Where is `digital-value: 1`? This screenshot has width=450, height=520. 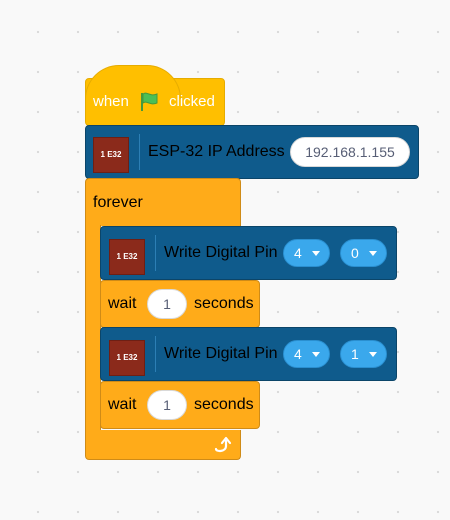
digital-value: 1 is located at coordinates (355, 354).